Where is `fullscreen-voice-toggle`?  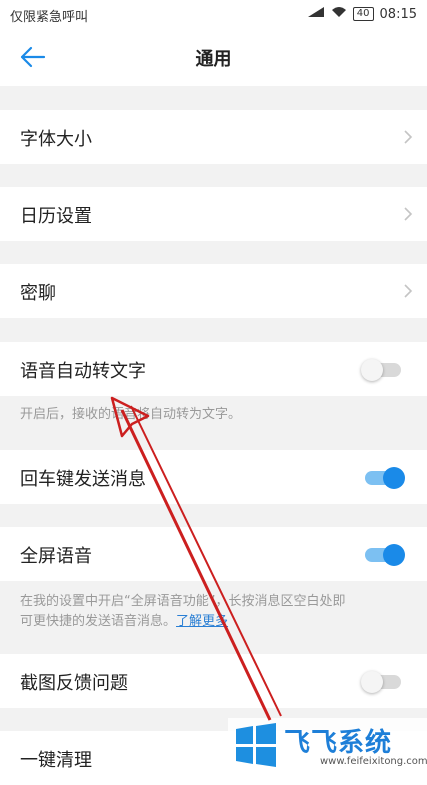
fullscreen-voice-toggle is located at coordinates (383, 555).